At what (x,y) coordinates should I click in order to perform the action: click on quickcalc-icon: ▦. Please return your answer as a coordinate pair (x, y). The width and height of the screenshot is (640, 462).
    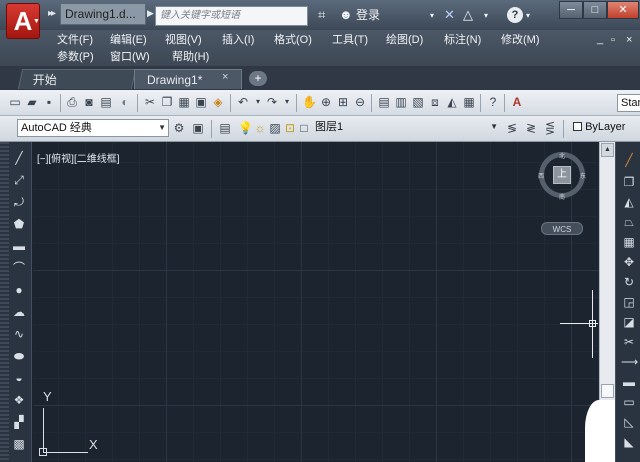
    Looking at the image, I should click on (469, 102).